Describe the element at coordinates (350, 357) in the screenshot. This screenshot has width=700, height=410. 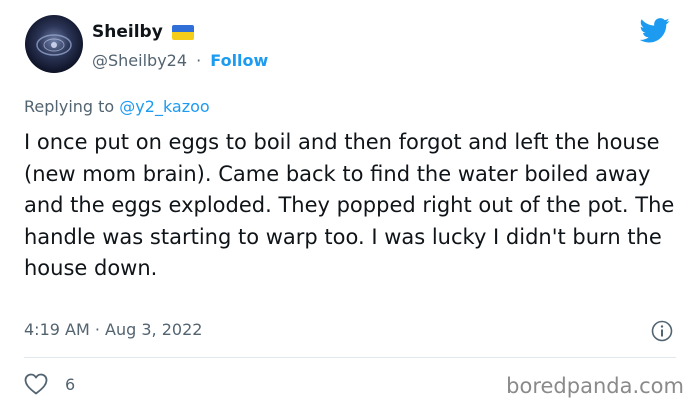
I see `divider` at that location.